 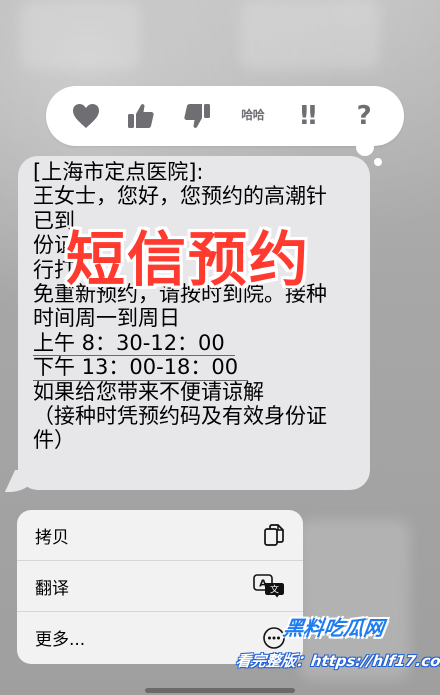 What do you see at coordinates (52, 537) in the screenshot?
I see `menu-item-label: 拷贝` at bounding box center [52, 537].